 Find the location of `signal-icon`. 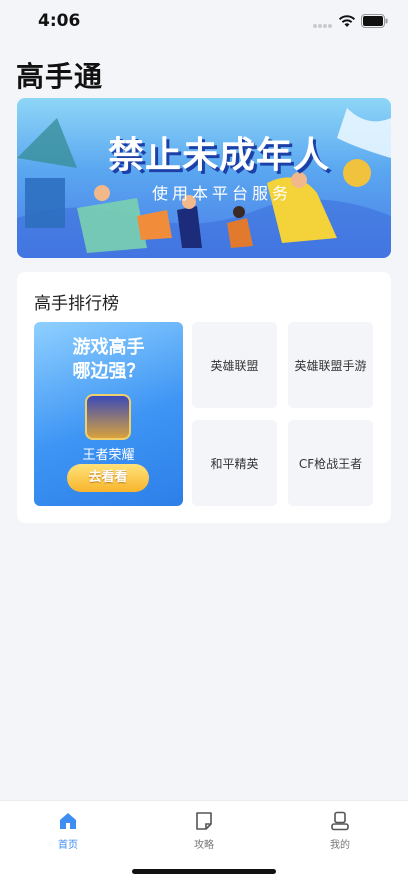

signal-icon is located at coordinates (323, 26).